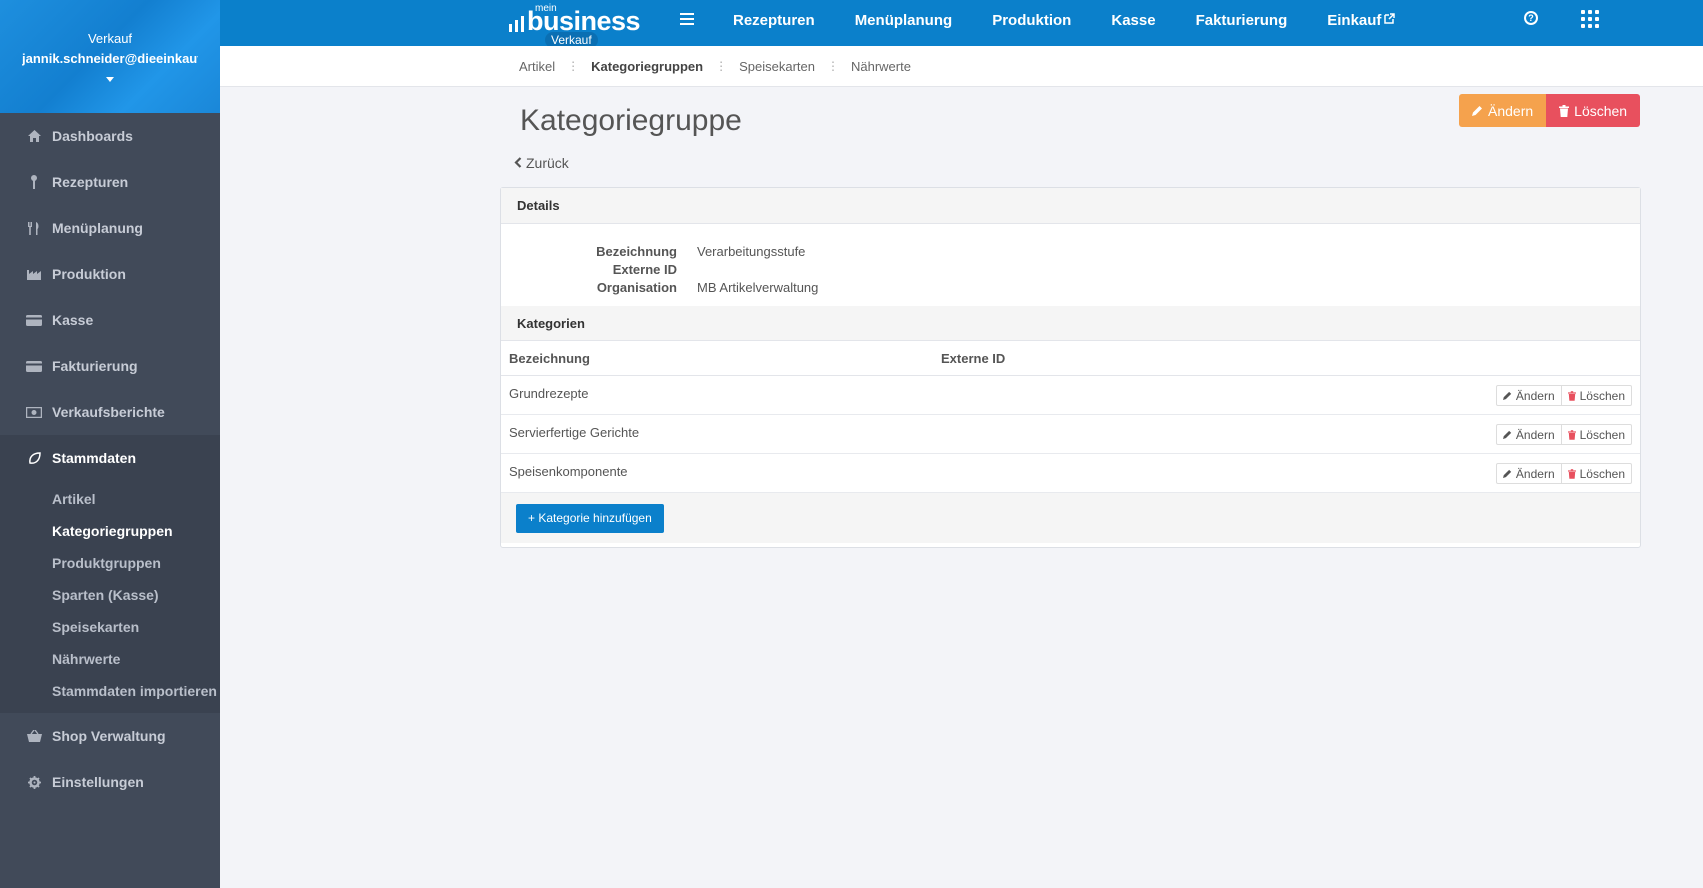 The image size is (1703, 888). Describe the element at coordinates (1031, 20) in the screenshot. I see `topnav-produktion: Produktion` at that location.